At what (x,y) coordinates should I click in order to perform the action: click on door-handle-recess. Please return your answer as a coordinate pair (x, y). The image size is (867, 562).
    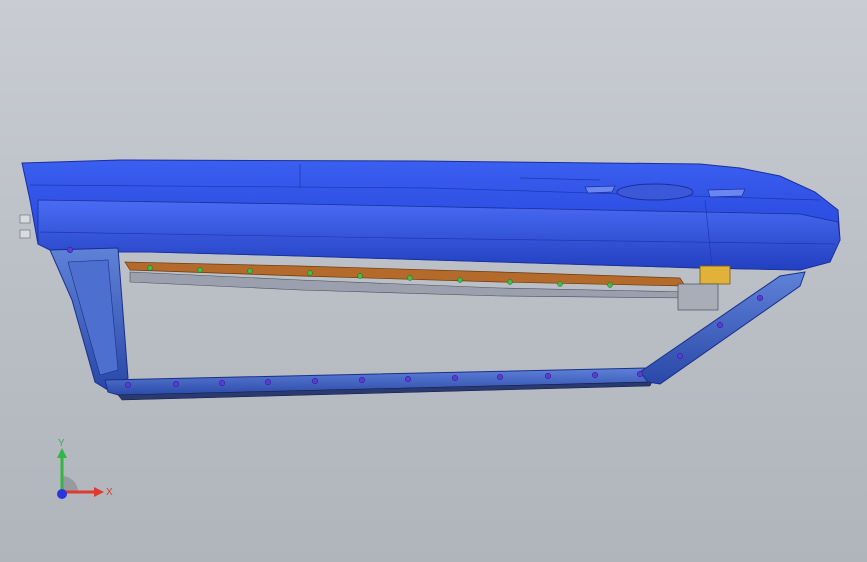
    Looking at the image, I should click on (655, 192).